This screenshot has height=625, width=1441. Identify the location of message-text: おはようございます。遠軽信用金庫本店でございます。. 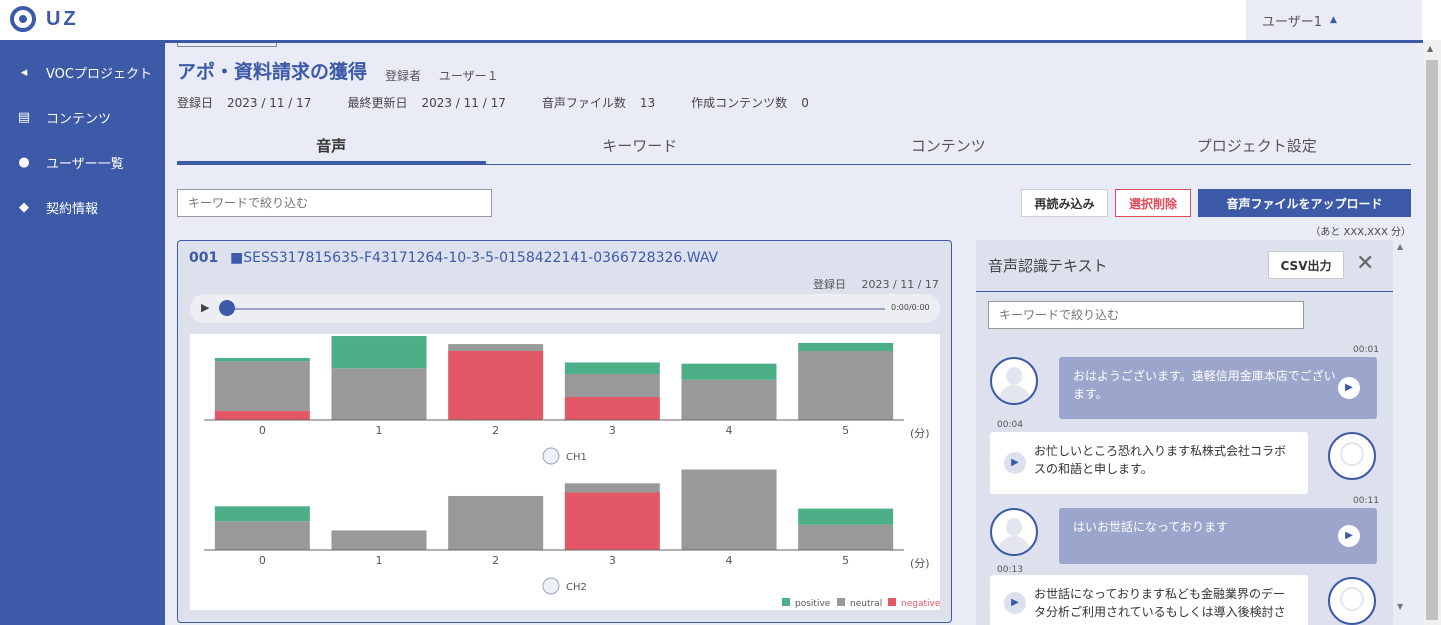
(1204, 385).